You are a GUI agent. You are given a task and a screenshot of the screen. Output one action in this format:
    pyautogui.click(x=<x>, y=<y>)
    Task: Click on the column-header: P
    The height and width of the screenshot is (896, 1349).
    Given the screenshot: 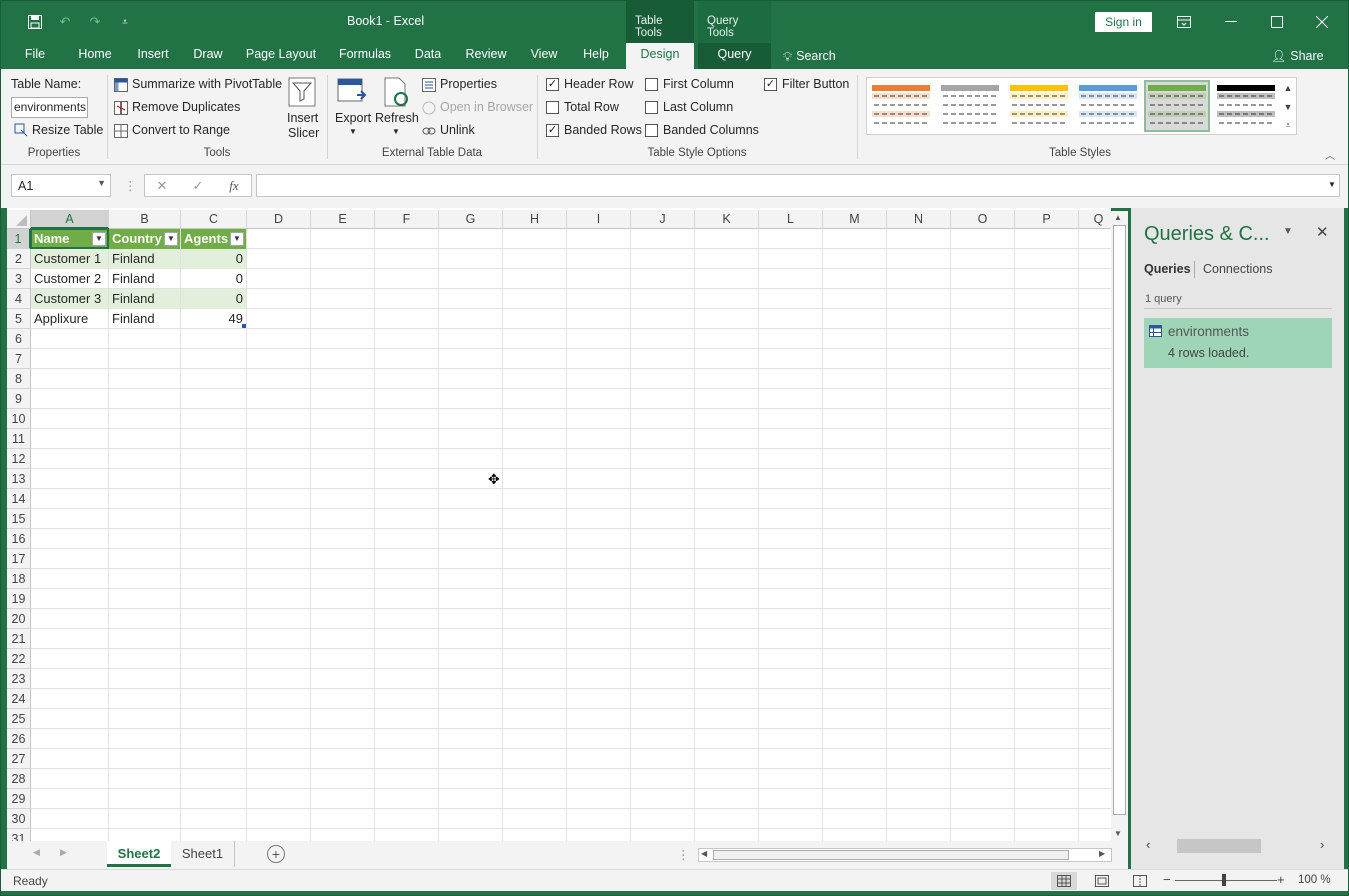 What is the action you would take?
    pyautogui.click(x=1047, y=219)
    